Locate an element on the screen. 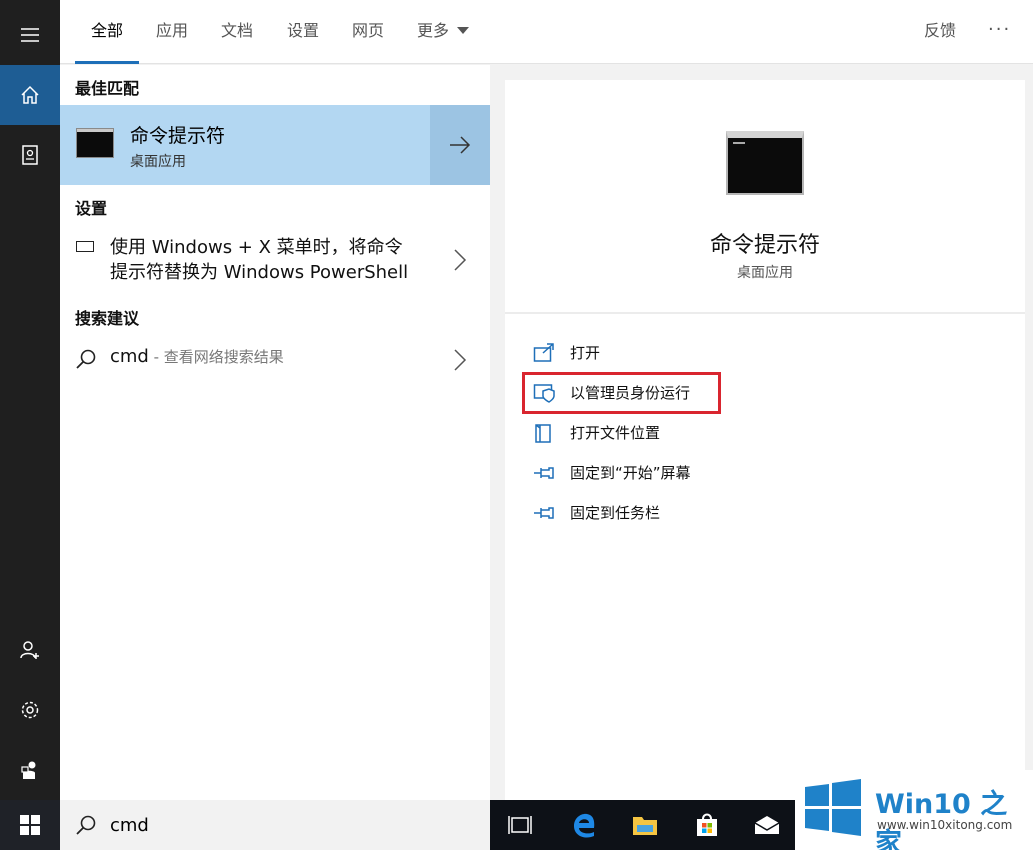  edge-icon is located at coordinates (584, 825).